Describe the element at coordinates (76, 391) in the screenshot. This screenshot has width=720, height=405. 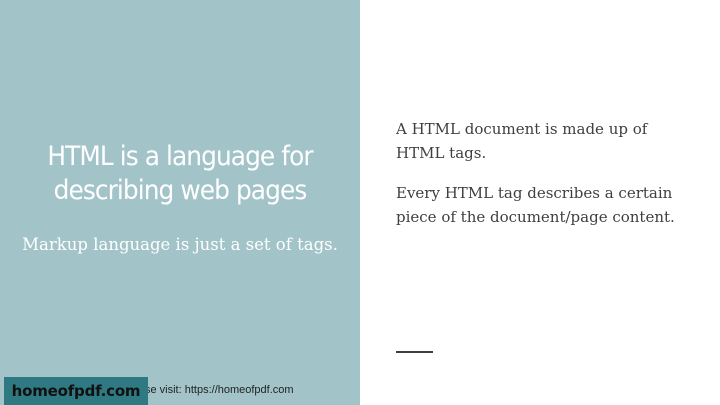
I see `watermark-logo: homeofpdf.com` at that location.